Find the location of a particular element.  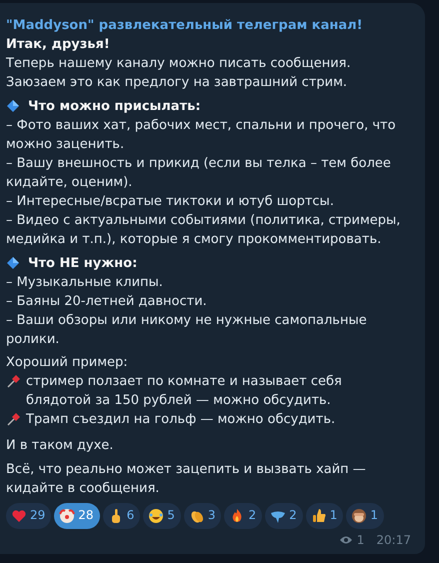

message-time: 20:17 is located at coordinates (393, 540).